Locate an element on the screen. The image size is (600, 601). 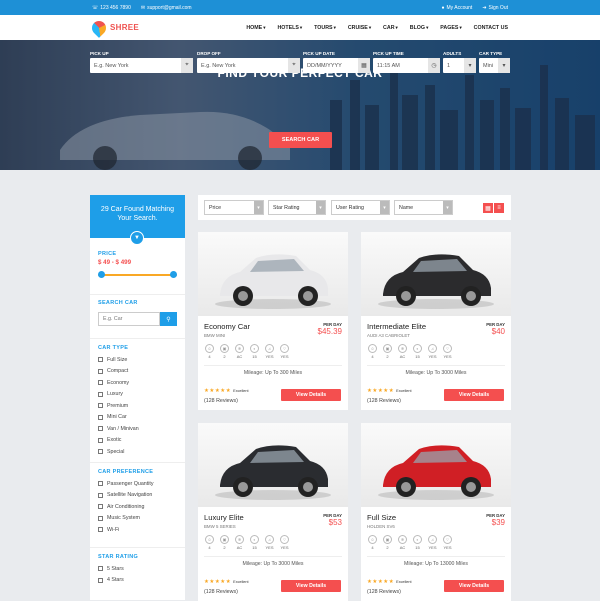
sidebar-search-input: E.g. Car is located at coordinates (129, 319).